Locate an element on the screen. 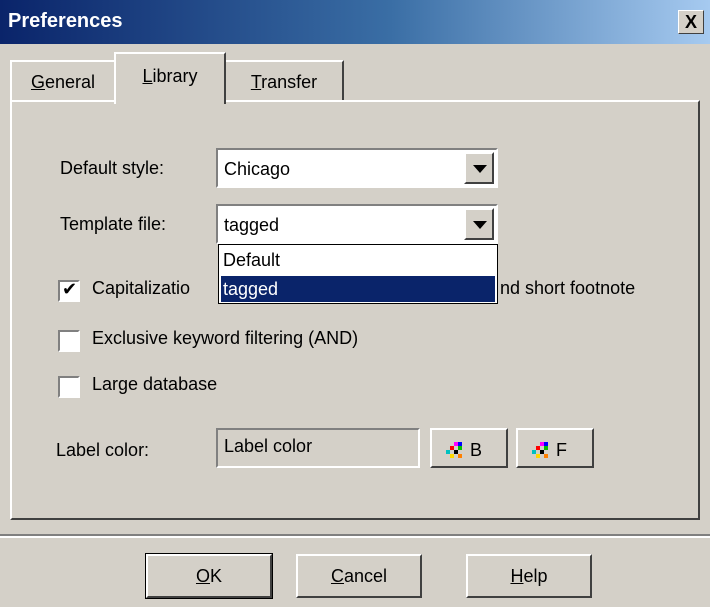 The width and height of the screenshot is (710, 607). default-style-label: Default style: is located at coordinates (112, 168).